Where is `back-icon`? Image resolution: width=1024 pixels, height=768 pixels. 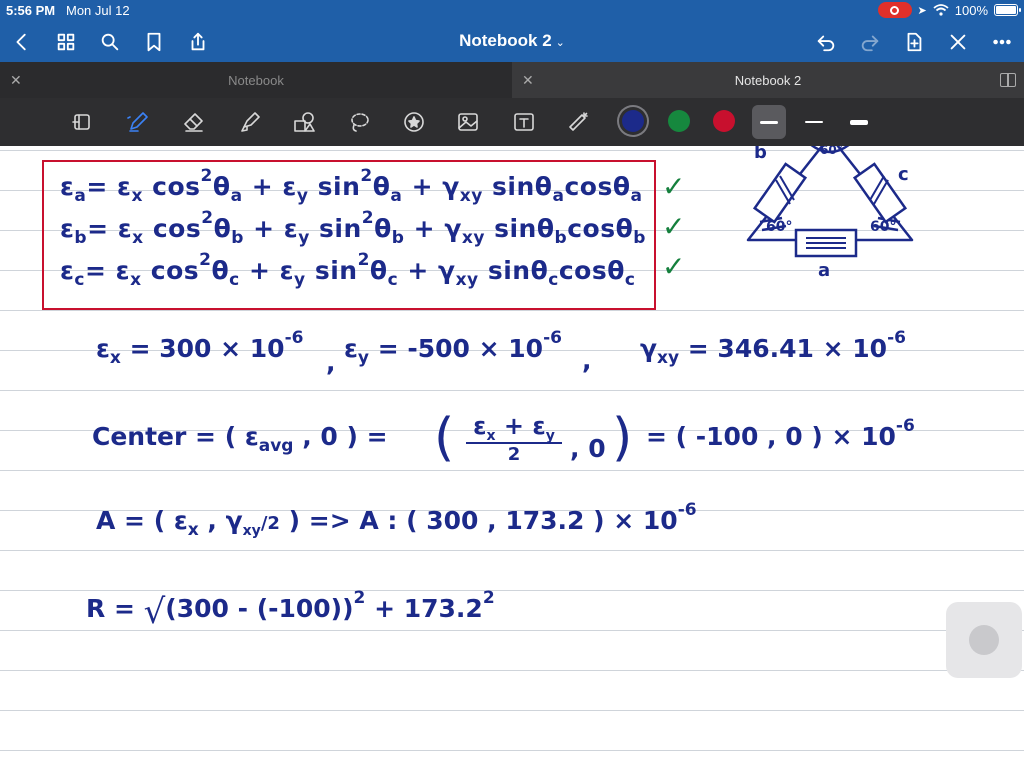
back-icon is located at coordinates (22, 42).